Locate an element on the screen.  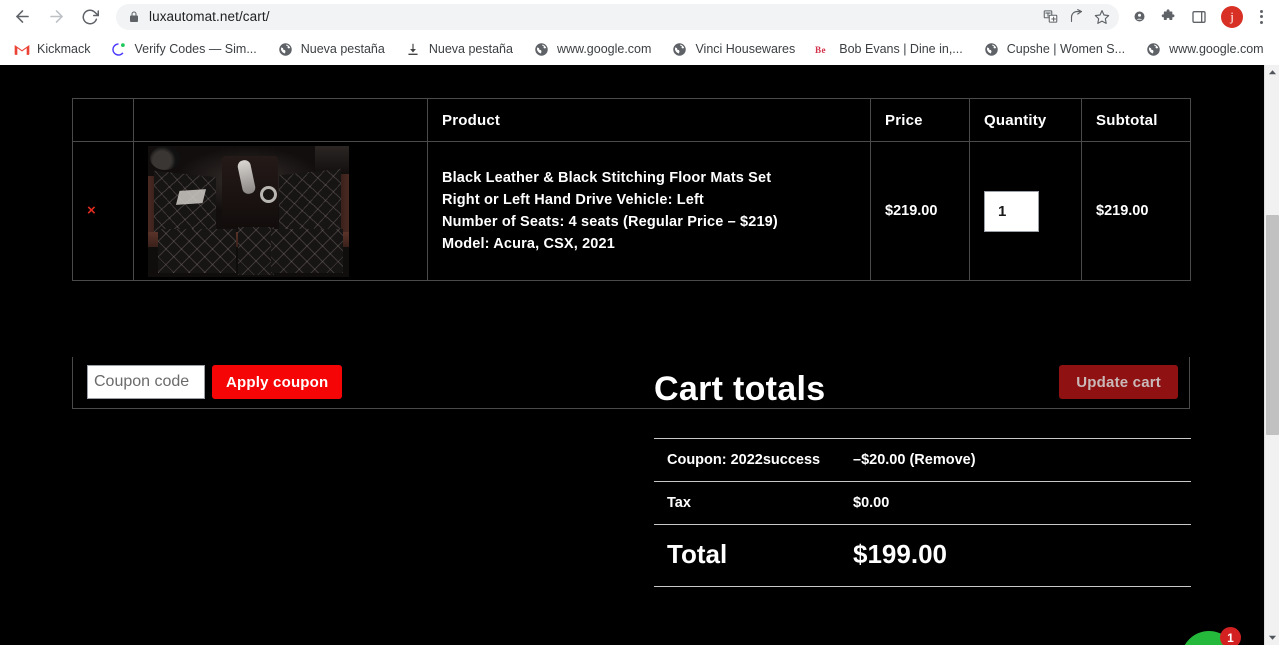
product-price-cell: $219.00 is located at coordinates (920, 211).